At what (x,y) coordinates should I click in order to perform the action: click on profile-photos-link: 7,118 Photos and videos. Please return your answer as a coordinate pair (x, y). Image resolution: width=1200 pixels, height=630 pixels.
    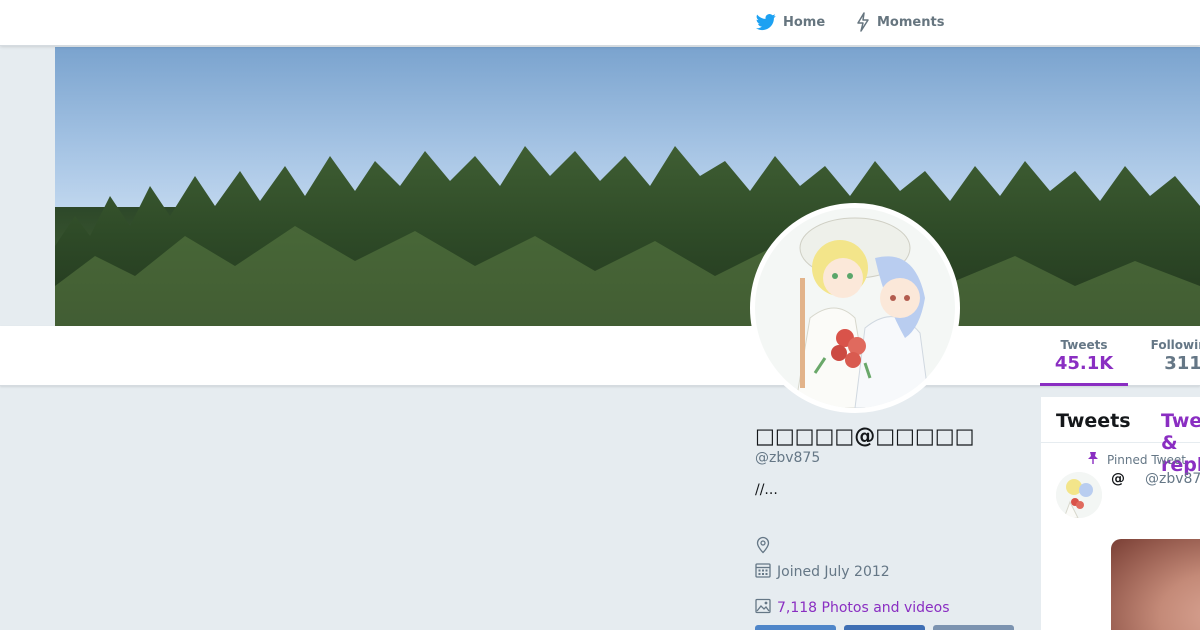
    Looking at the image, I should click on (852, 608).